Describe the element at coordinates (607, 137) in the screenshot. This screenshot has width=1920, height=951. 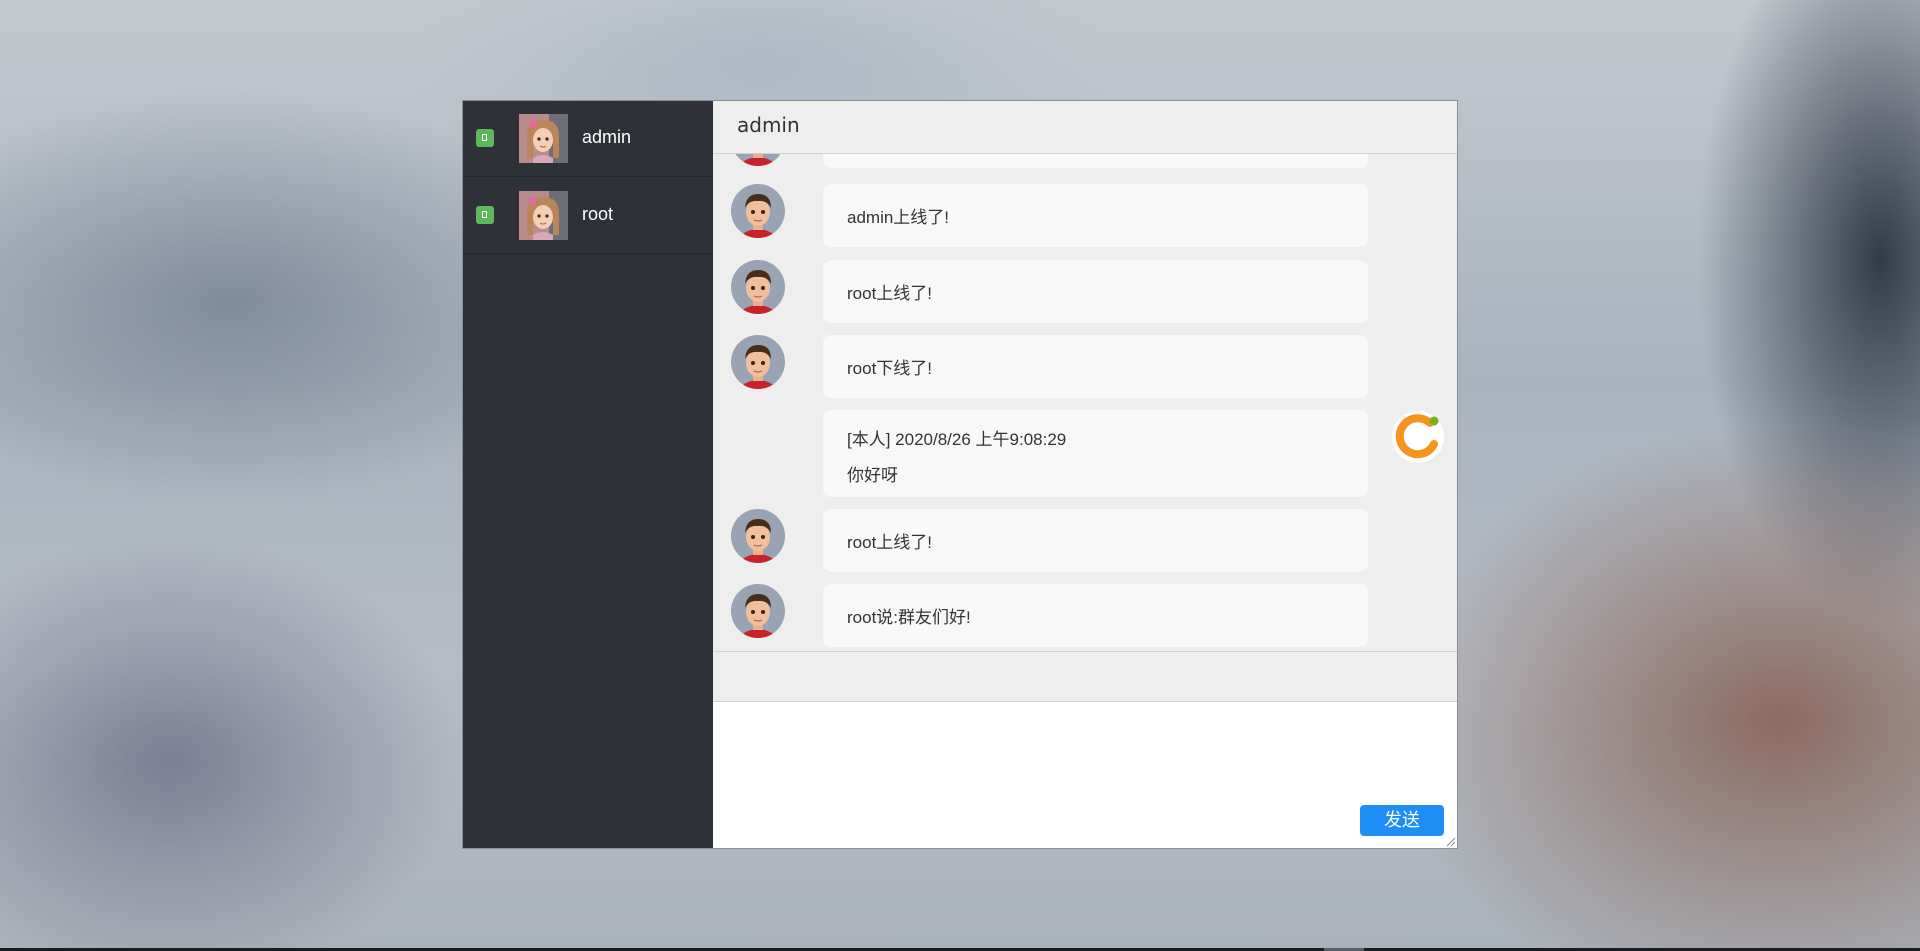
I see `contact-name: admin` at that location.